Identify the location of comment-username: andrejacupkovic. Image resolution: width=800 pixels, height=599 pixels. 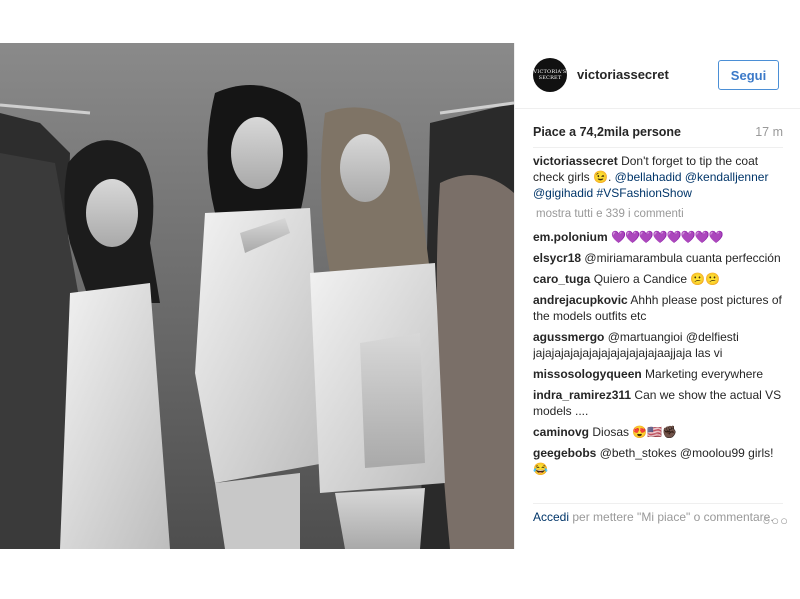
(580, 300).